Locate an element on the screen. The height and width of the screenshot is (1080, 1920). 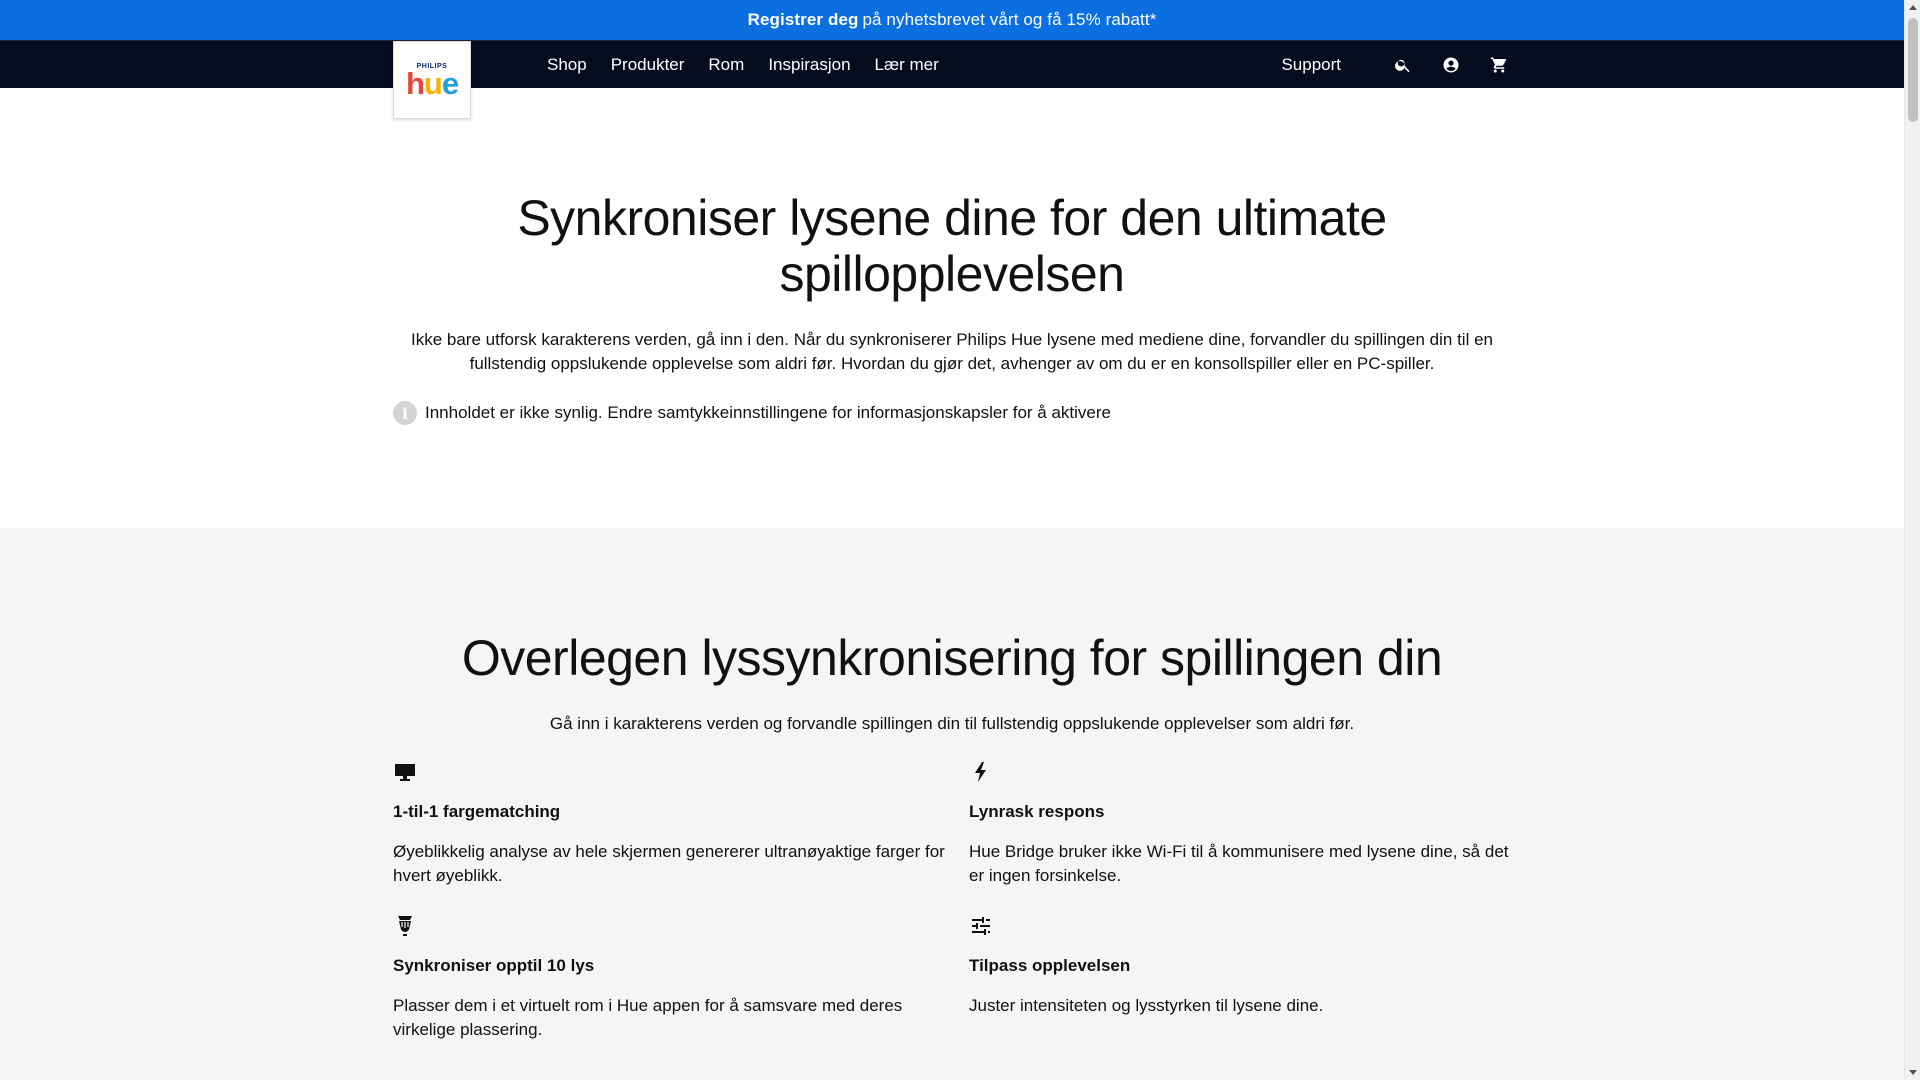
info-icon: i is located at coordinates (405, 413).